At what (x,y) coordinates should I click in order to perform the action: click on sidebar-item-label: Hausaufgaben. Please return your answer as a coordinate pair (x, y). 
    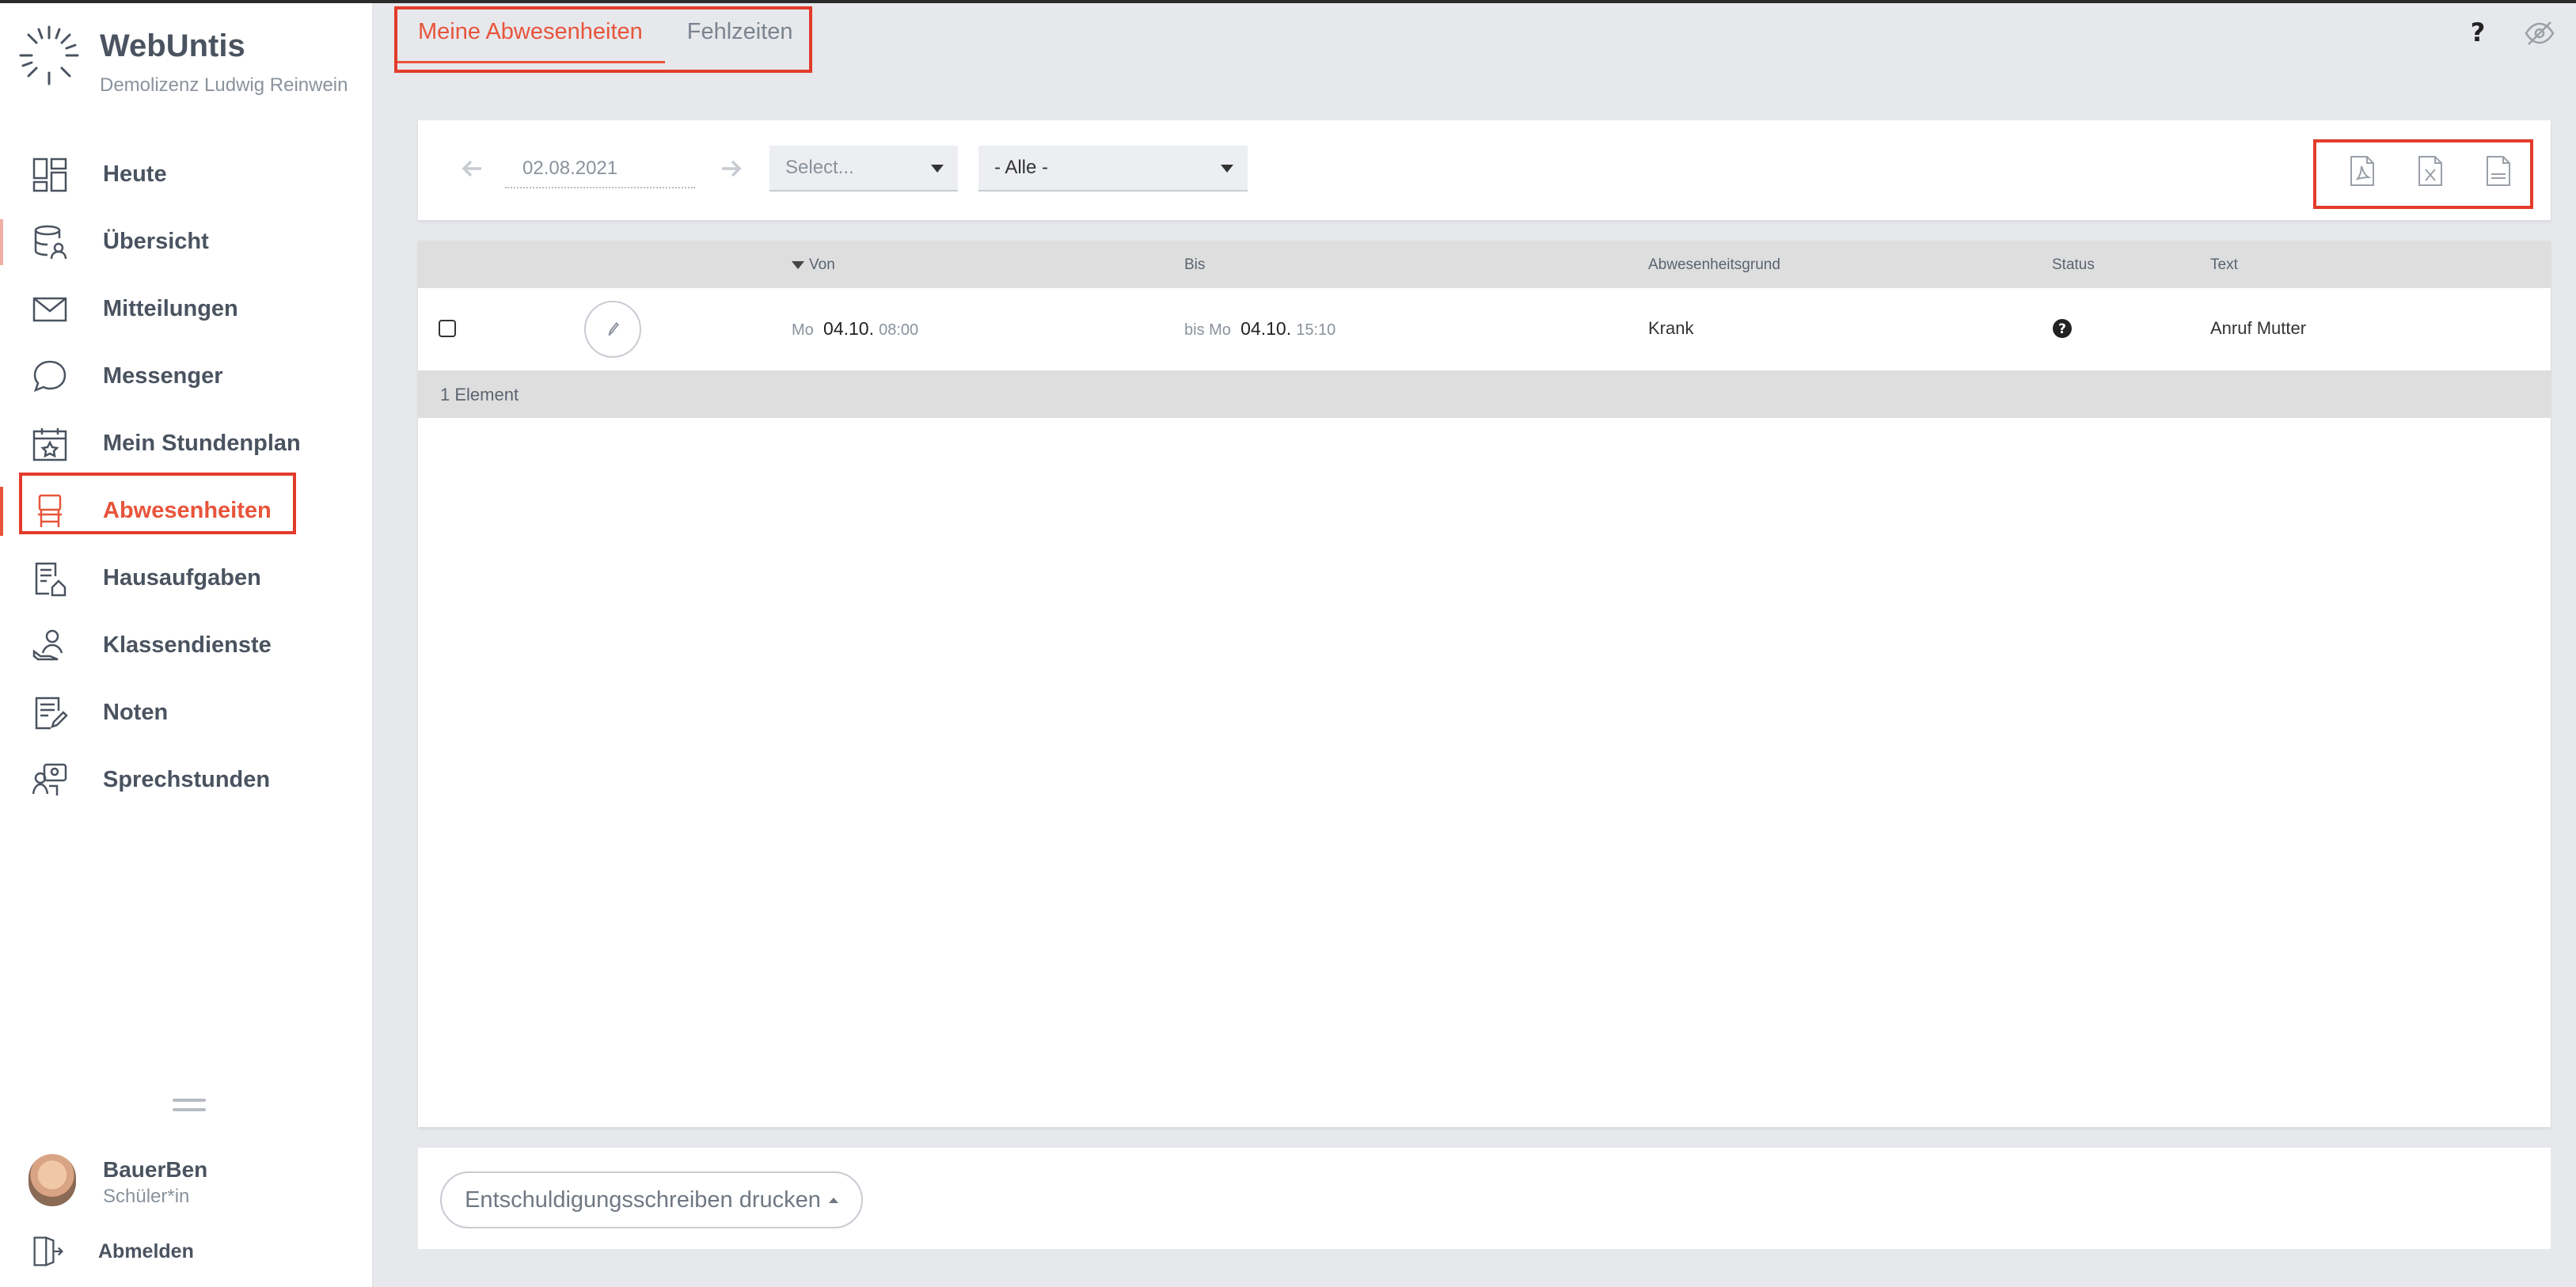
    Looking at the image, I should click on (182, 577).